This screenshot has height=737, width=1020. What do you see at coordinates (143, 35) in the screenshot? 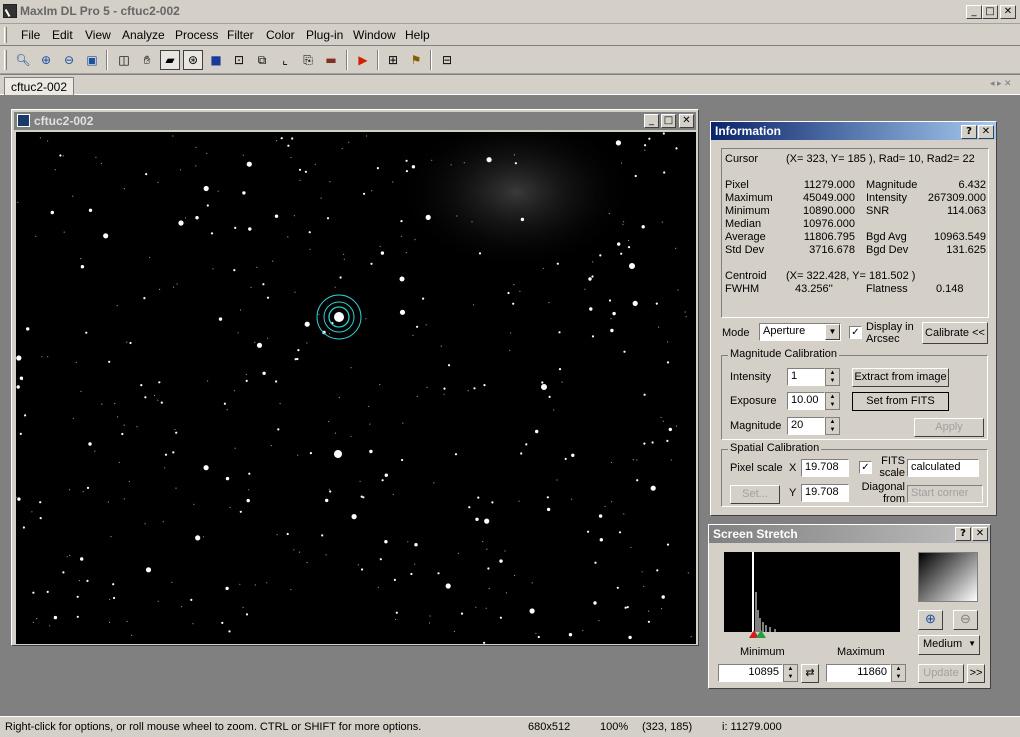
I see `menu-analyze: Analyze` at bounding box center [143, 35].